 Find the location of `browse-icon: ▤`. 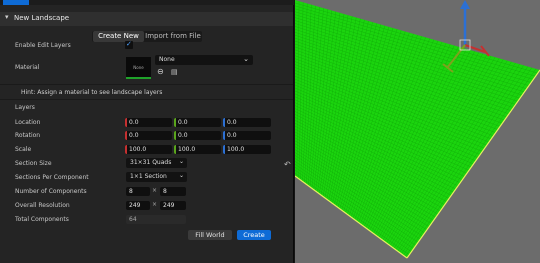

browse-icon: ▤ is located at coordinates (174, 72).